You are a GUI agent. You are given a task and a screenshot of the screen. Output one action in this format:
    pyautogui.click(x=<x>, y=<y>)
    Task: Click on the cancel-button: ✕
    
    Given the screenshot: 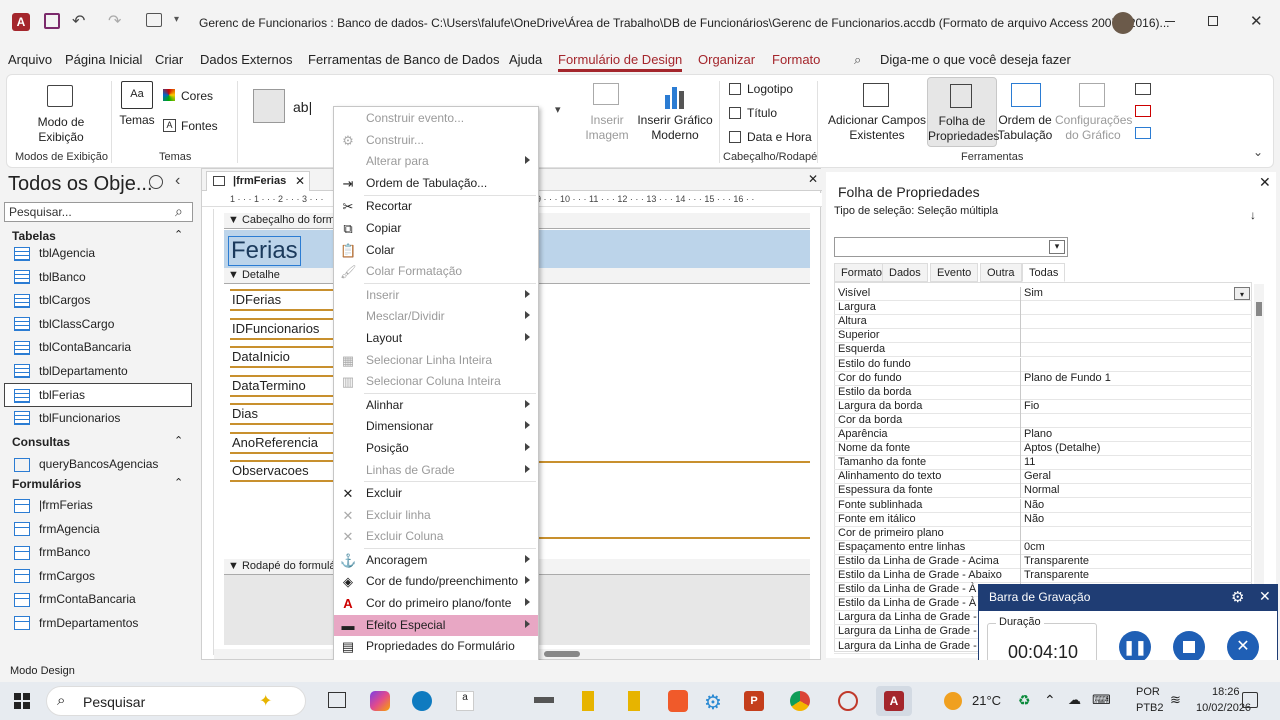 What is the action you would take?
    pyautogui.click(x=1243, y=647)
    